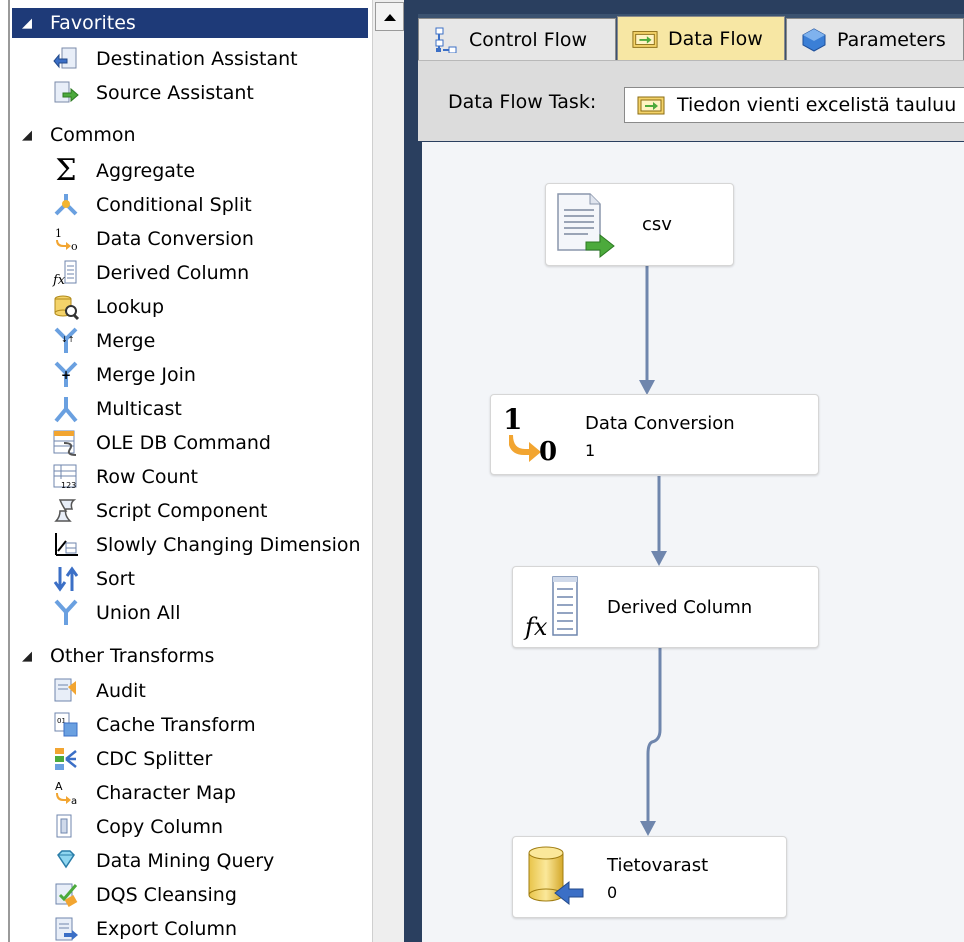 The width and height of the screenshot is (964, 942). I want to click on toolbox-group-common: ◢ Common, so click(191, 135).